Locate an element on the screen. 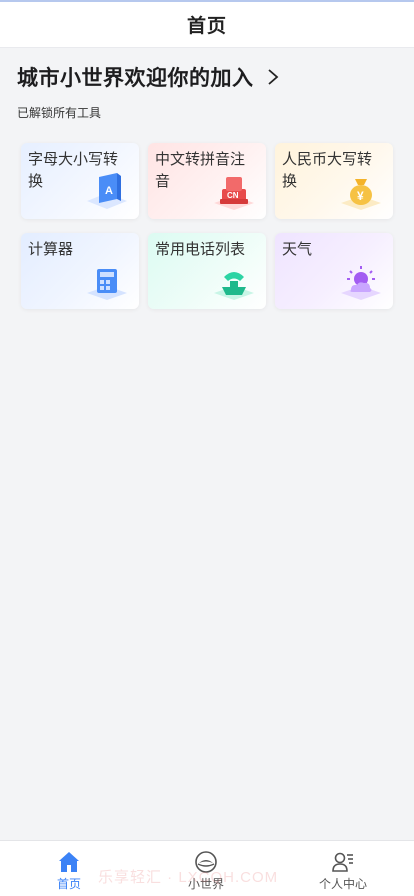  cn-stamp-icon: CN is located at coordinates (234, 193).